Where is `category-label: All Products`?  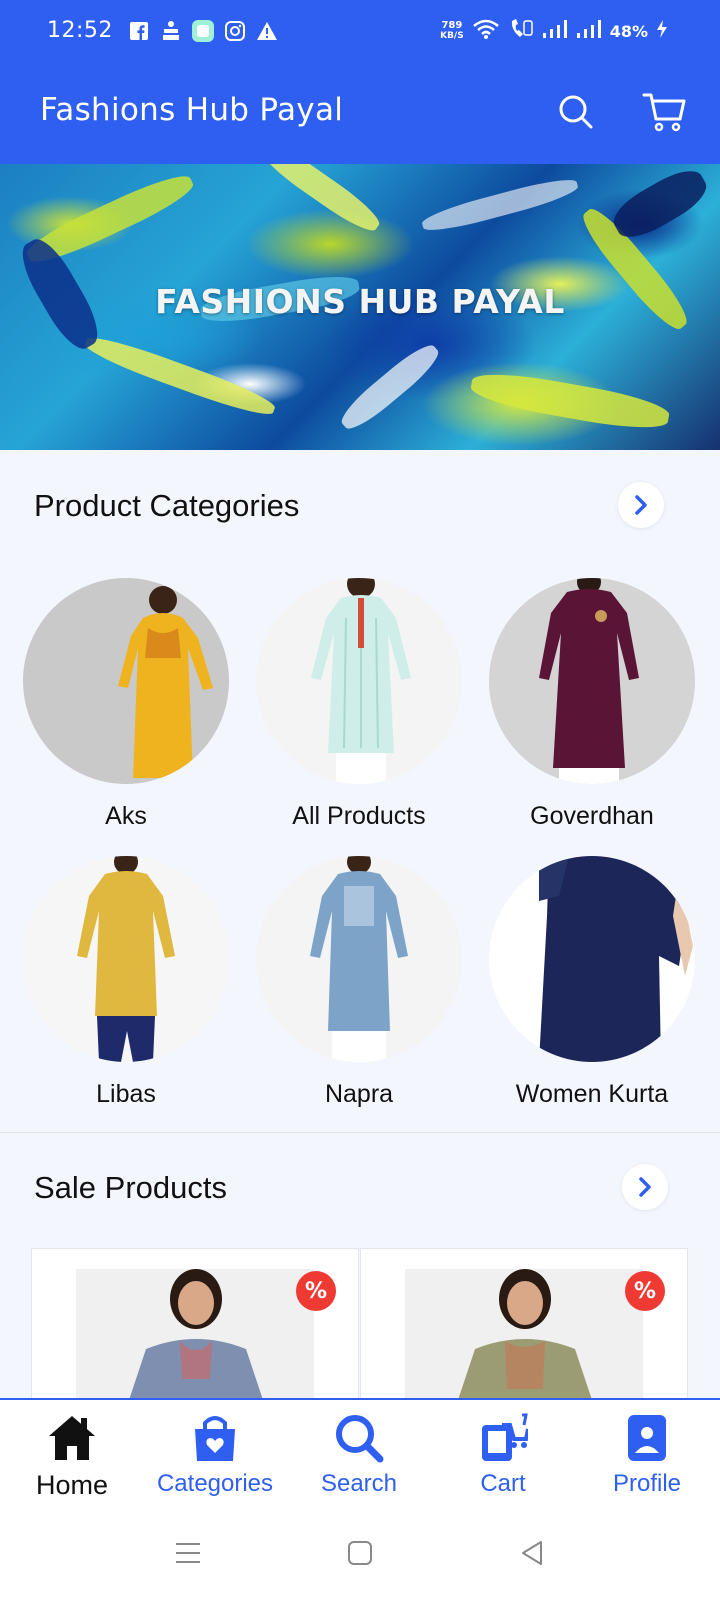 category-label: All Products is located at coordinates (359, 816).